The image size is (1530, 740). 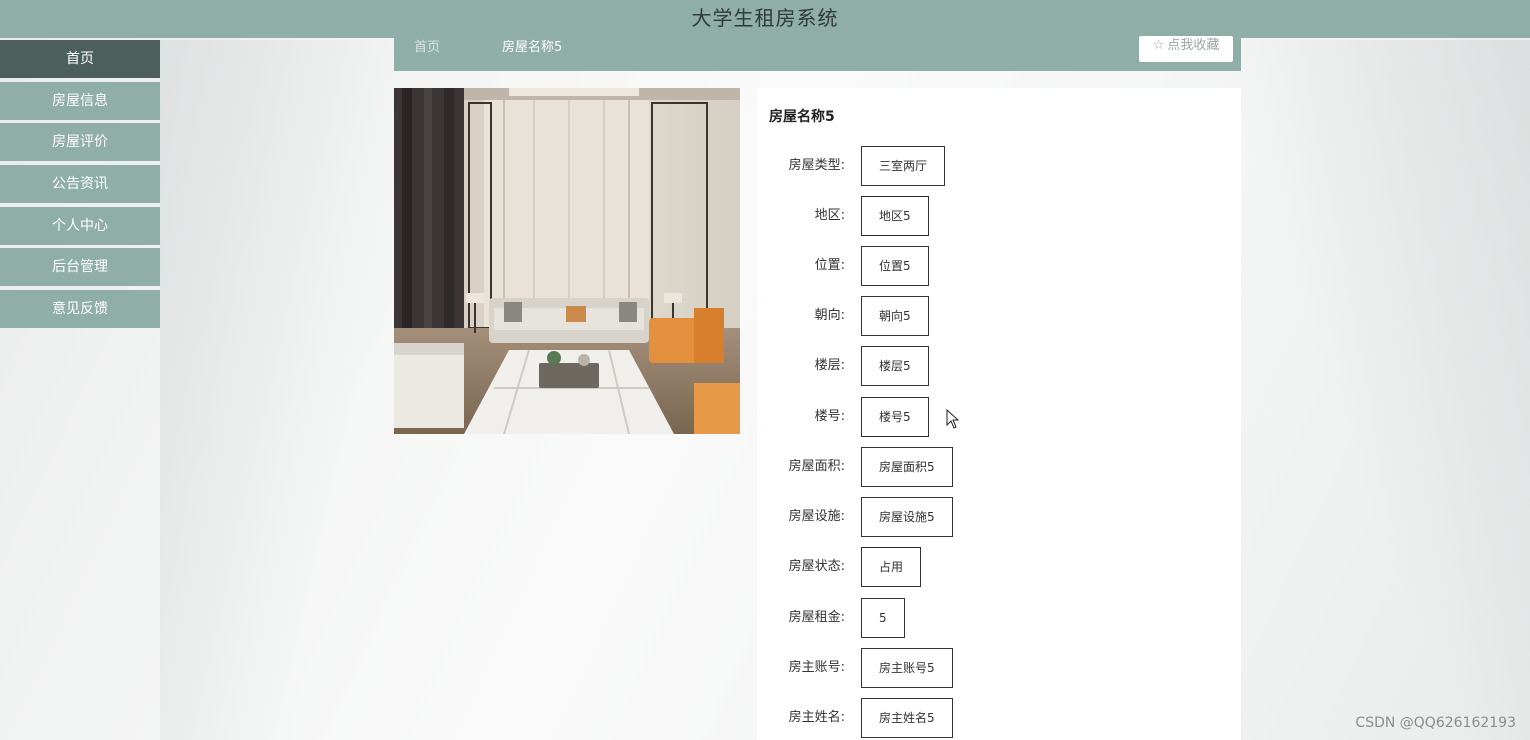 I want to click on field-value: 三室两厅, so click(x=903, y=166).